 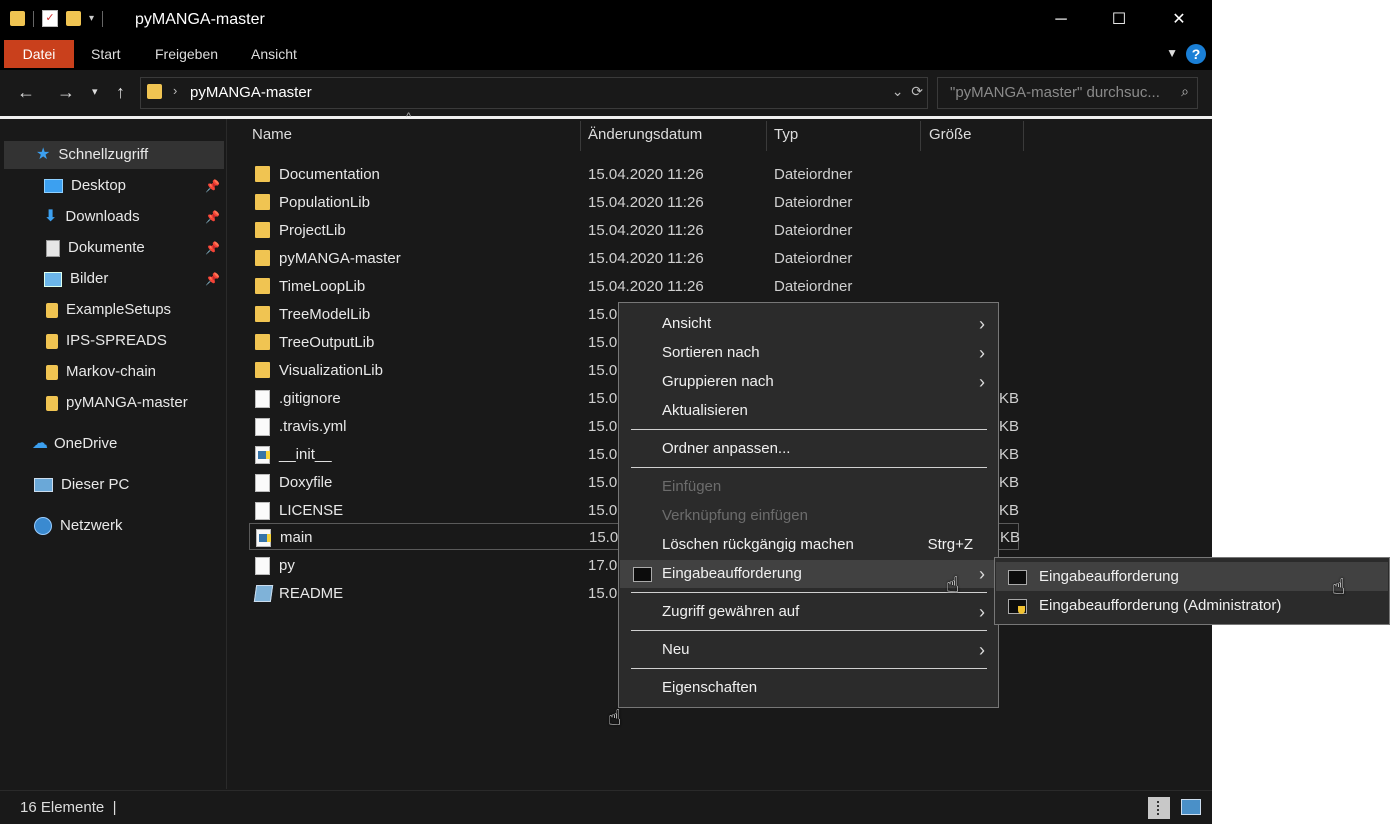 What do you see at coordinates (808, 612) in the screenshot?
I see `menu-item-zugriff-gewaehren: Zugriff gewähren auf ›` at bounding box center [808, 612].